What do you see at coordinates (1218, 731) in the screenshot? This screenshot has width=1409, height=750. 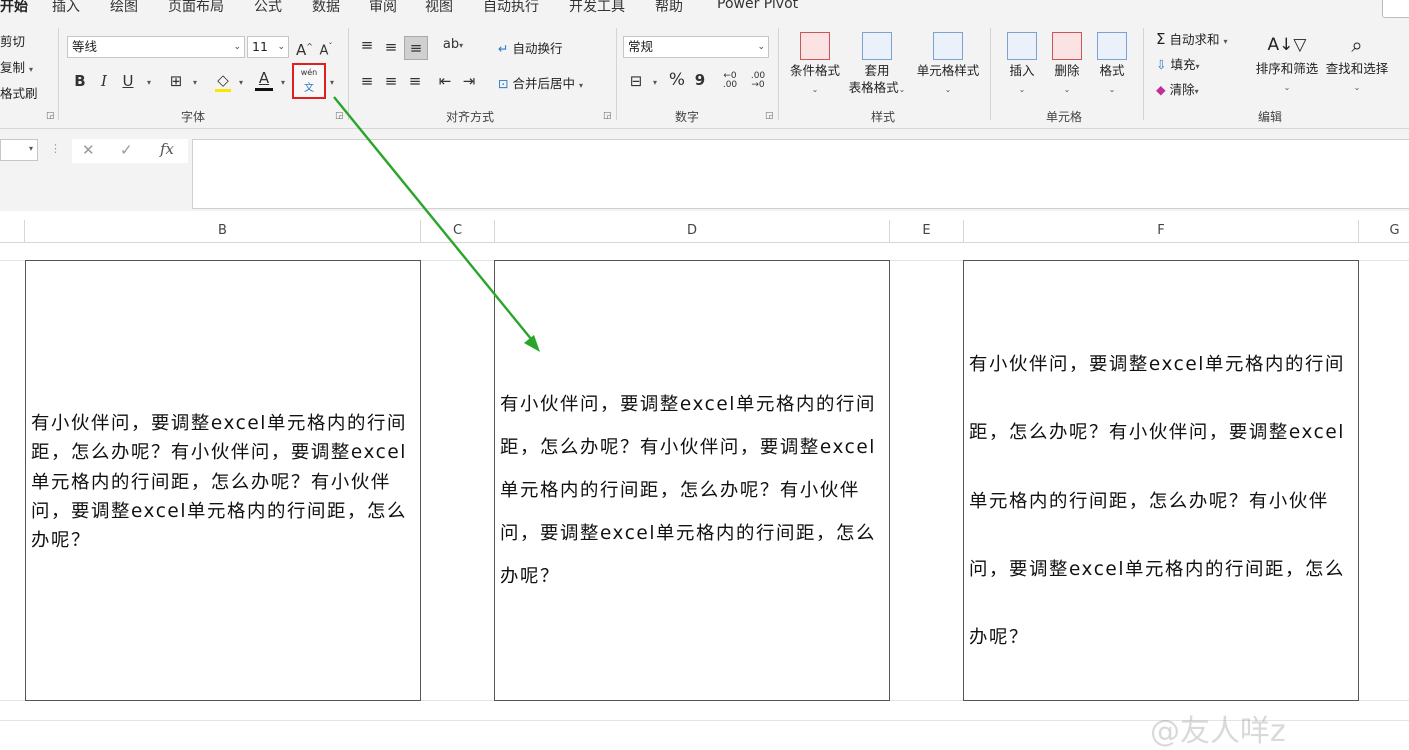 I see `watermark: @友人咩z` at bounding box center [1218, 731].